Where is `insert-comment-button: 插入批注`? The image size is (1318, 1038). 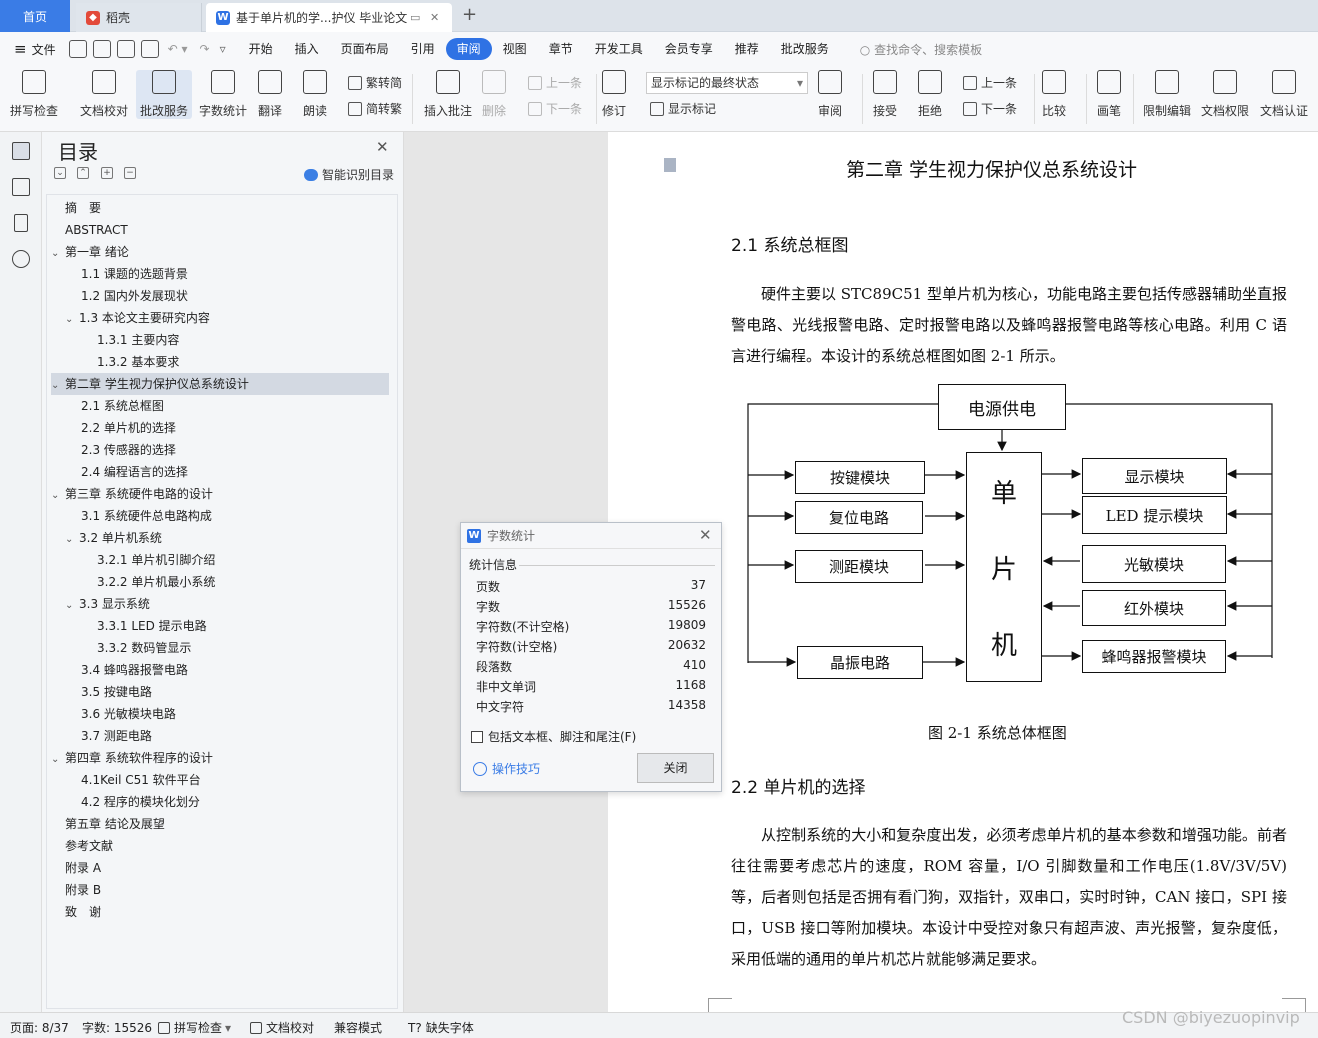
insert-comment-button: 插入批注 is located at coordinates (448, 94).